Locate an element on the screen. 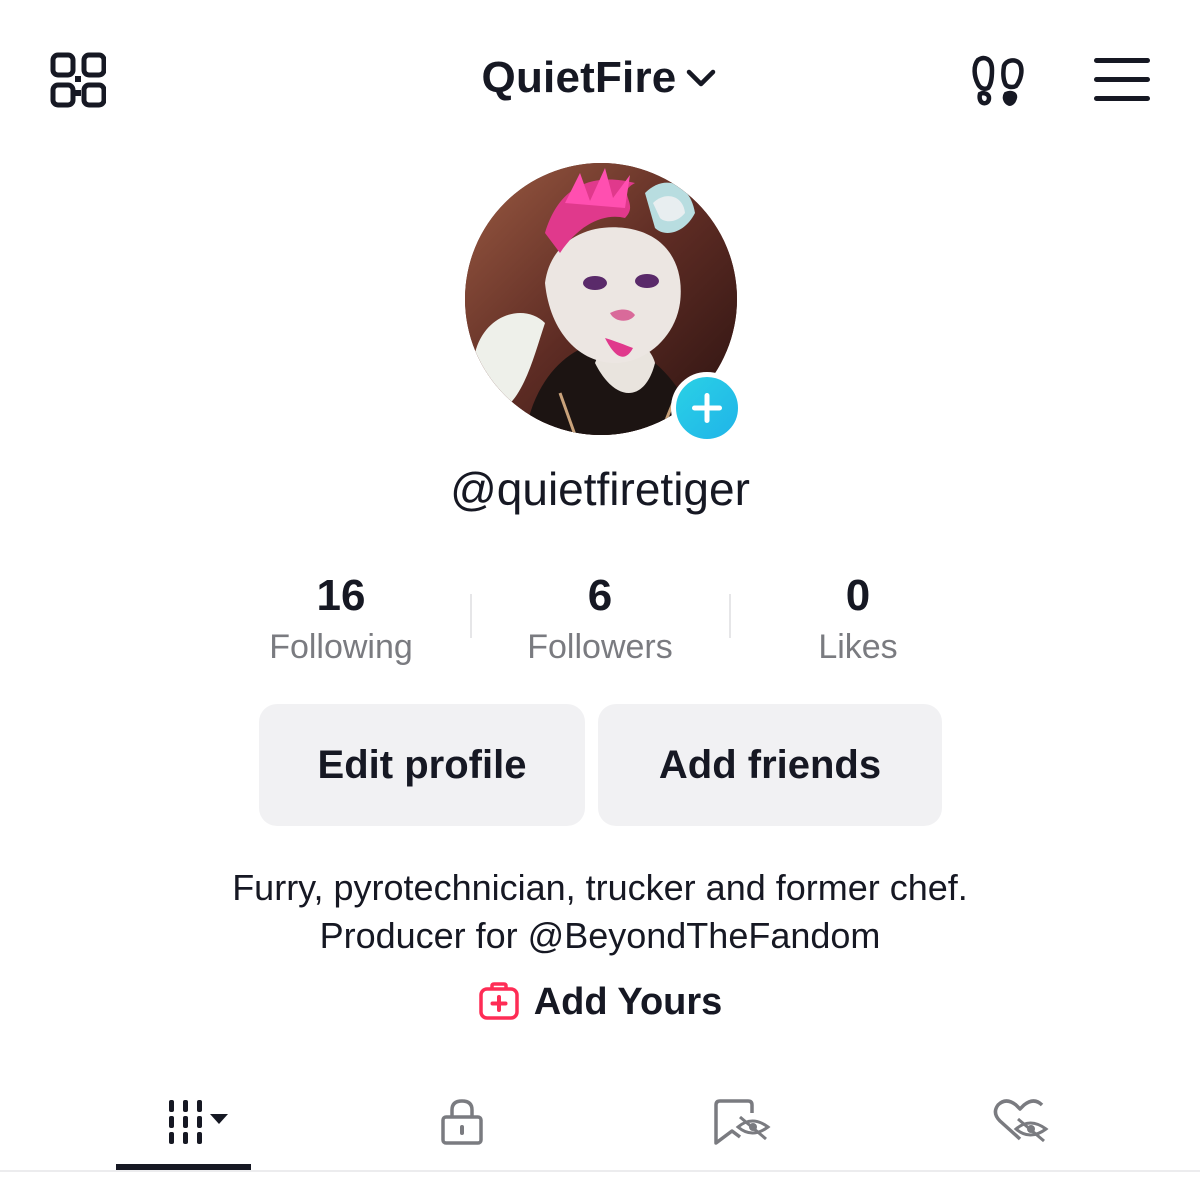 This screenshot has width=1200, height=1200. stat-label: Following is located at coordinates (341, 647).